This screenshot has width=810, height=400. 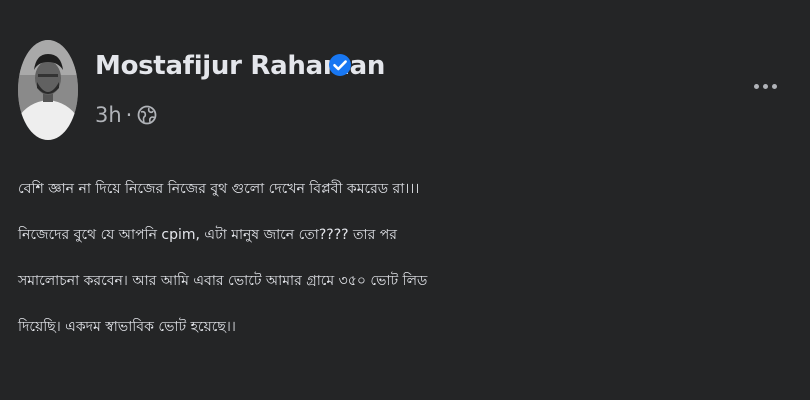 I want to click on post-meta: 3h ·, so click(x=126, y=115).